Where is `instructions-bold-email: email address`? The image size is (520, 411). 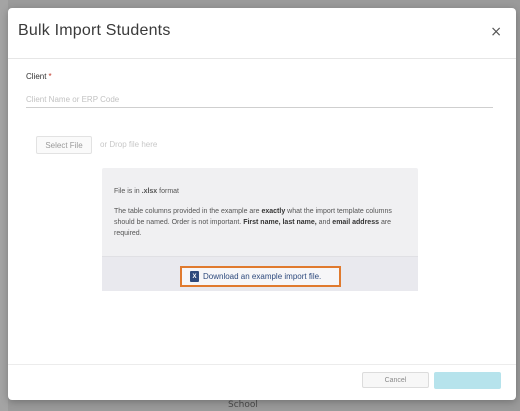 instructions-bold-email: email address is located at coordinates (355, 222).